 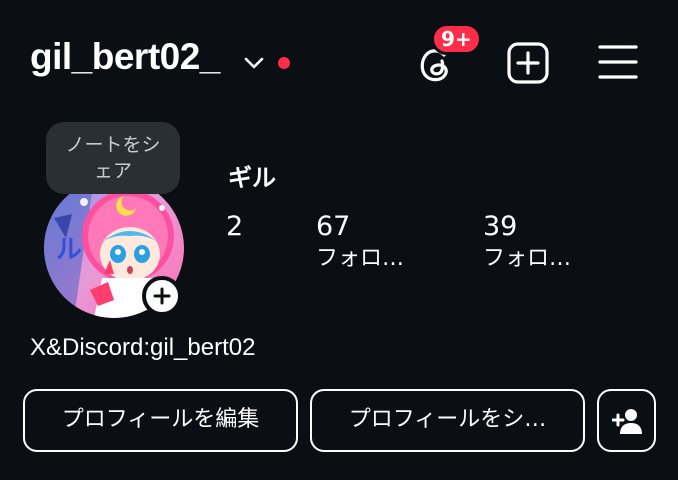 What do you see at coordinates (284, 63) in the screenshot?
I see `unread-dot` at bounding box center [284, 63].